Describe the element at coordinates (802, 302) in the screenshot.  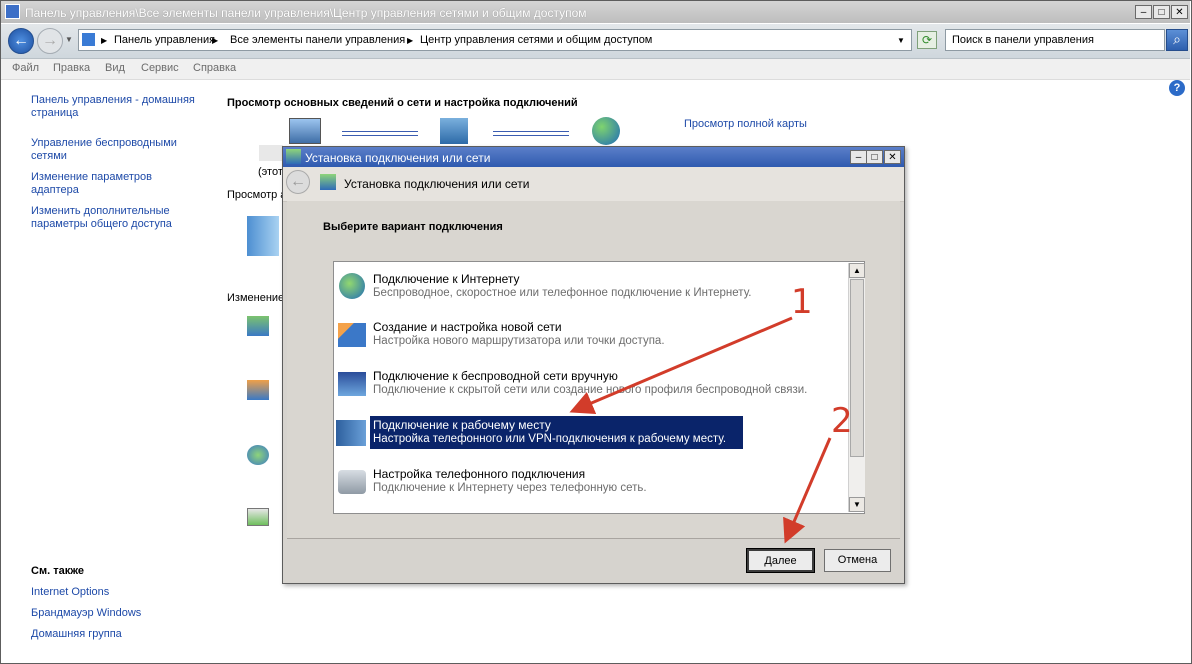
I see `annotation-marker-1: 1` at that location.